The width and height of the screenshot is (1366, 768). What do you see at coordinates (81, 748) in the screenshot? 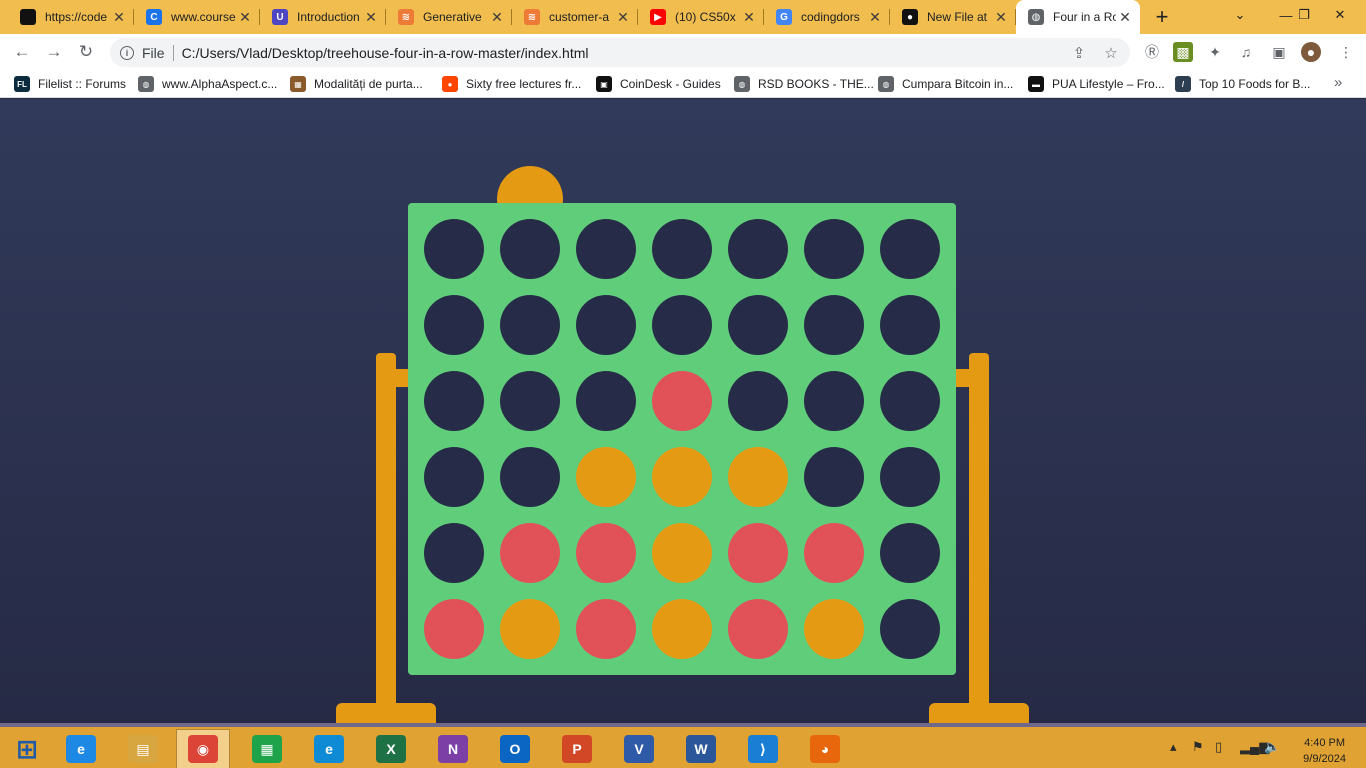
I see `taskbar-ie: e` at bounding box center [81, 748].